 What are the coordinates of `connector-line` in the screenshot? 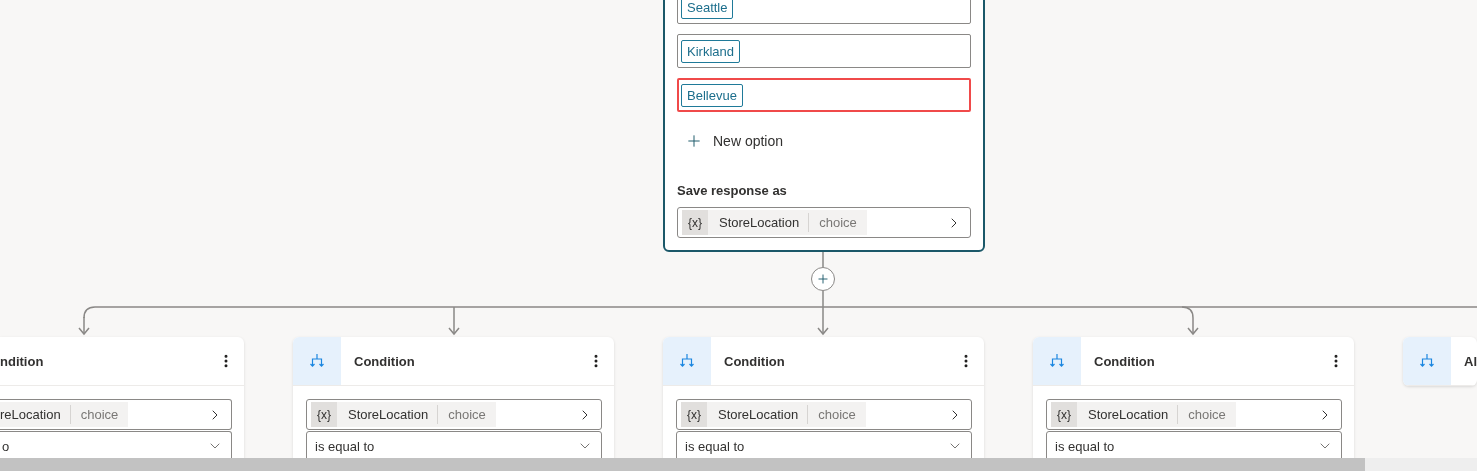 It's located at (823, 259).